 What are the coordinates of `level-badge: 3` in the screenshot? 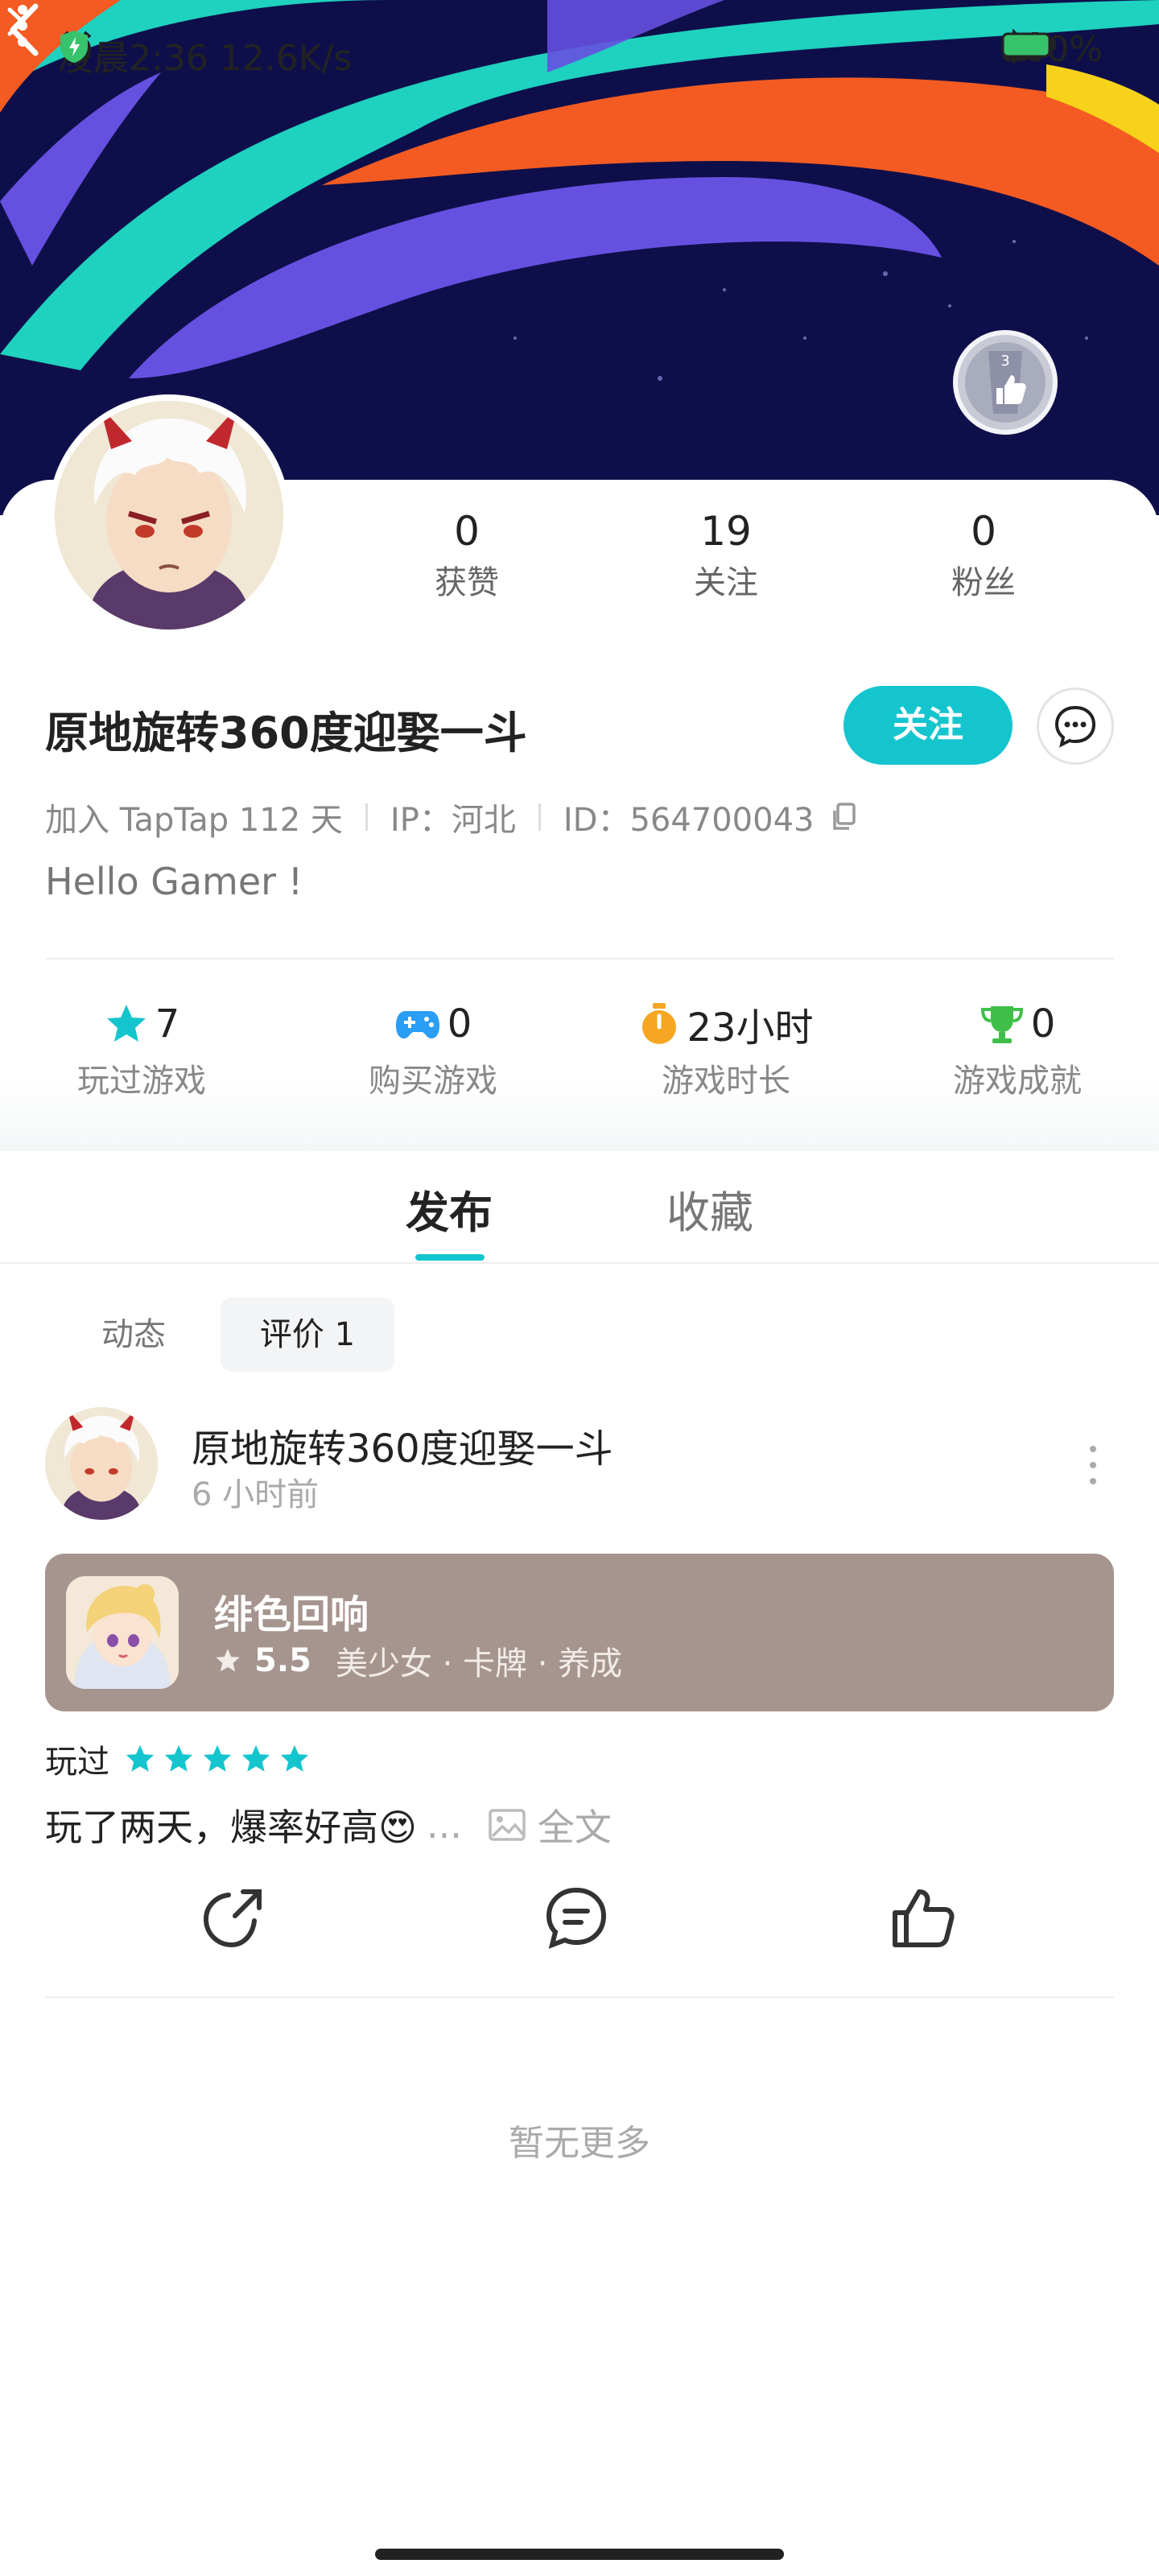 It's located at (1005, 382).